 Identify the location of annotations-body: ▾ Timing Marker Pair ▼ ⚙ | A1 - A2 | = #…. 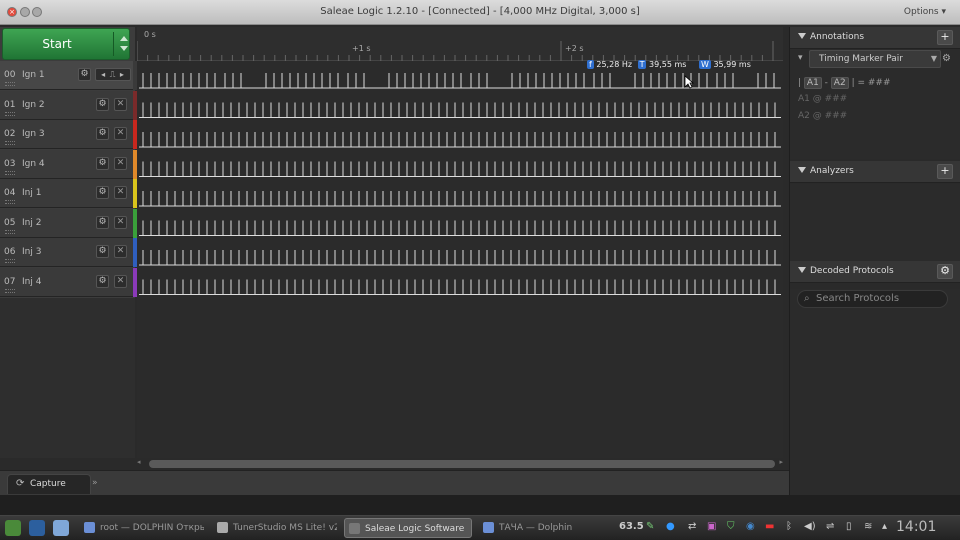
(875, 104).